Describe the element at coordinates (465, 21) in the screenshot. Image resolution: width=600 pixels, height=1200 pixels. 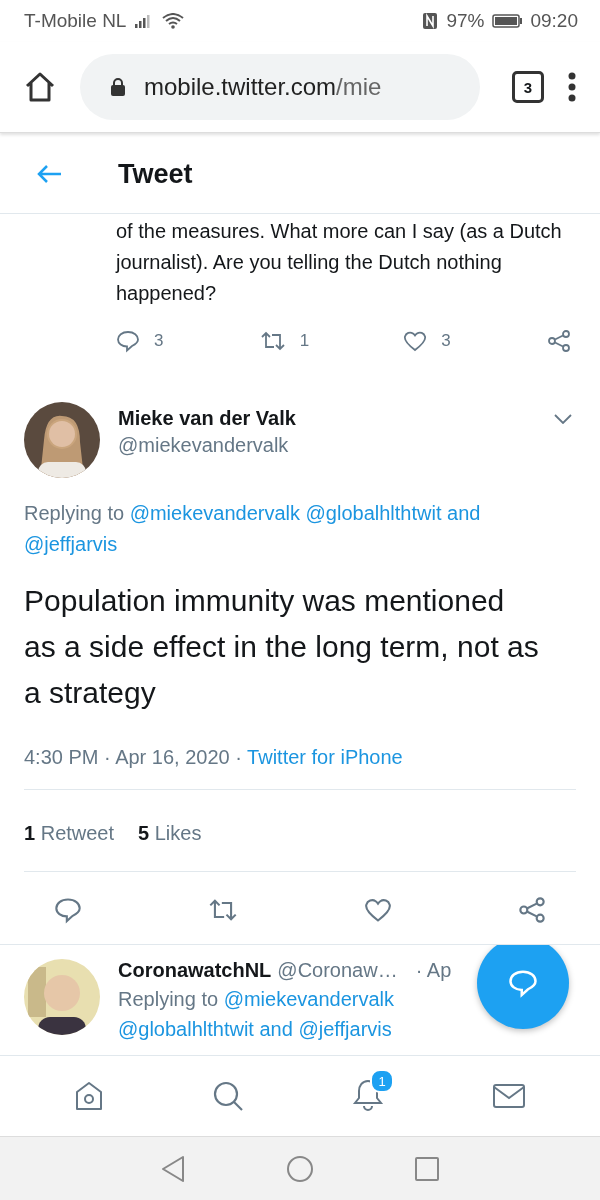
I see `battery-percent: 97%` at that location.